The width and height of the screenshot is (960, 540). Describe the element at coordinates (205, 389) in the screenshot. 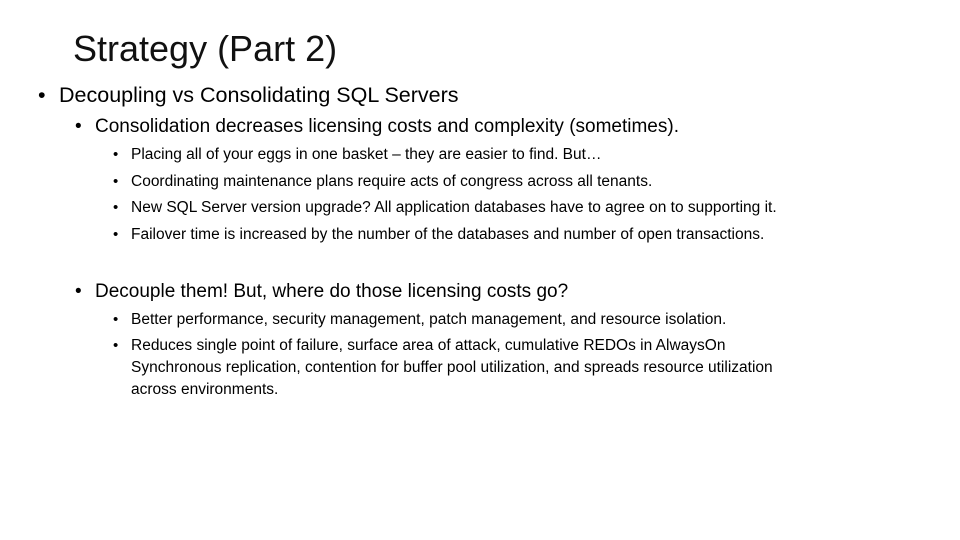

I see `section-b-item-continuation: across environments.` at that location.